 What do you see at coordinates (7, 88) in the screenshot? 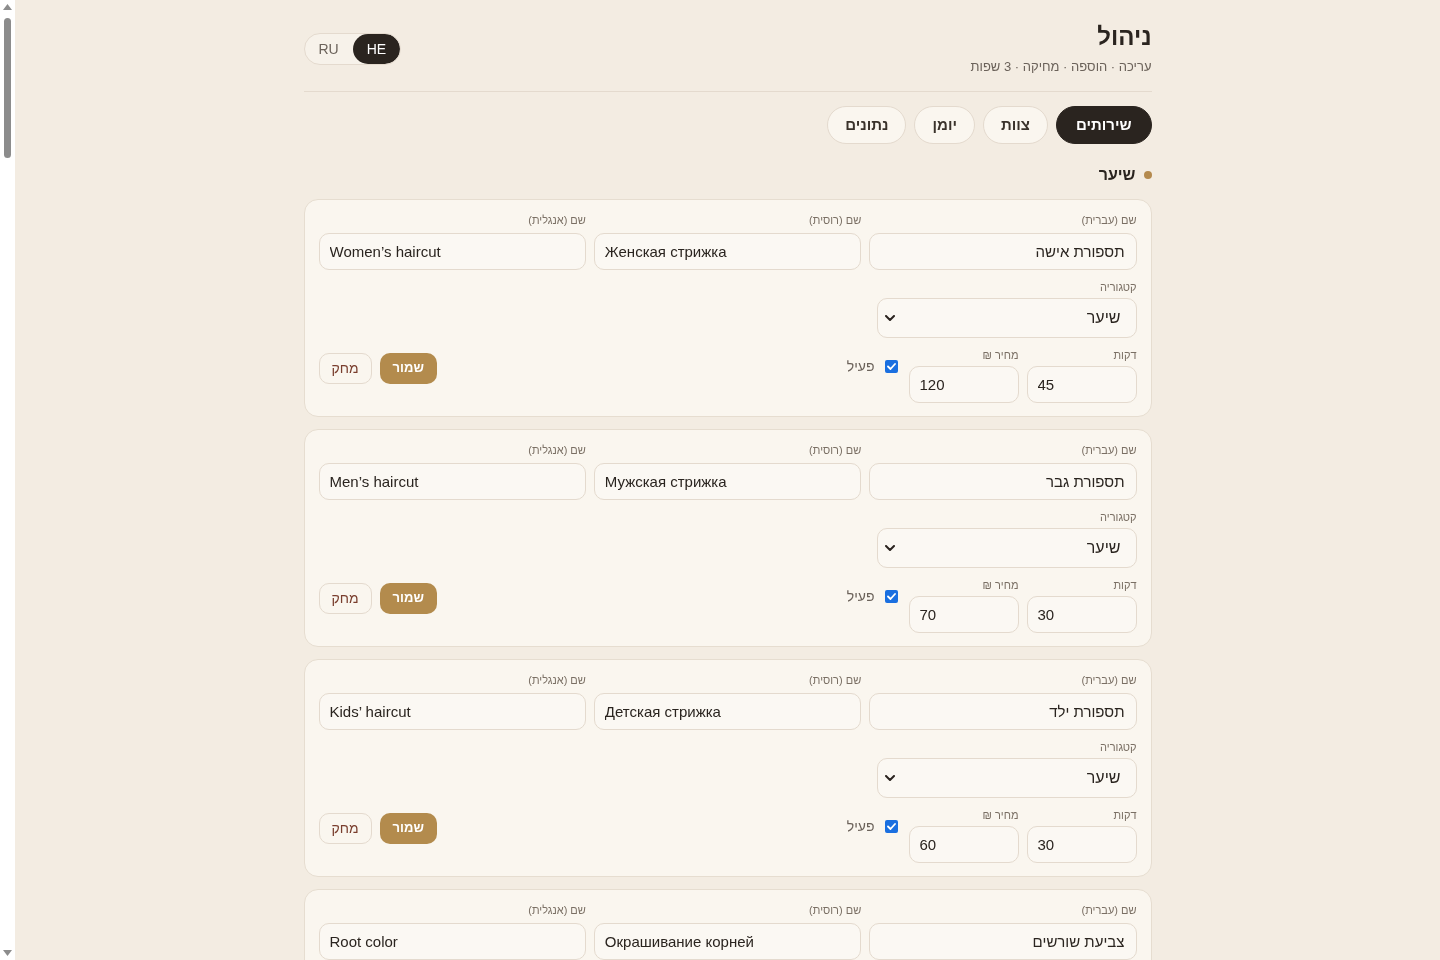
I see `scrollbar-thumb` at bounding box center [7, 88].